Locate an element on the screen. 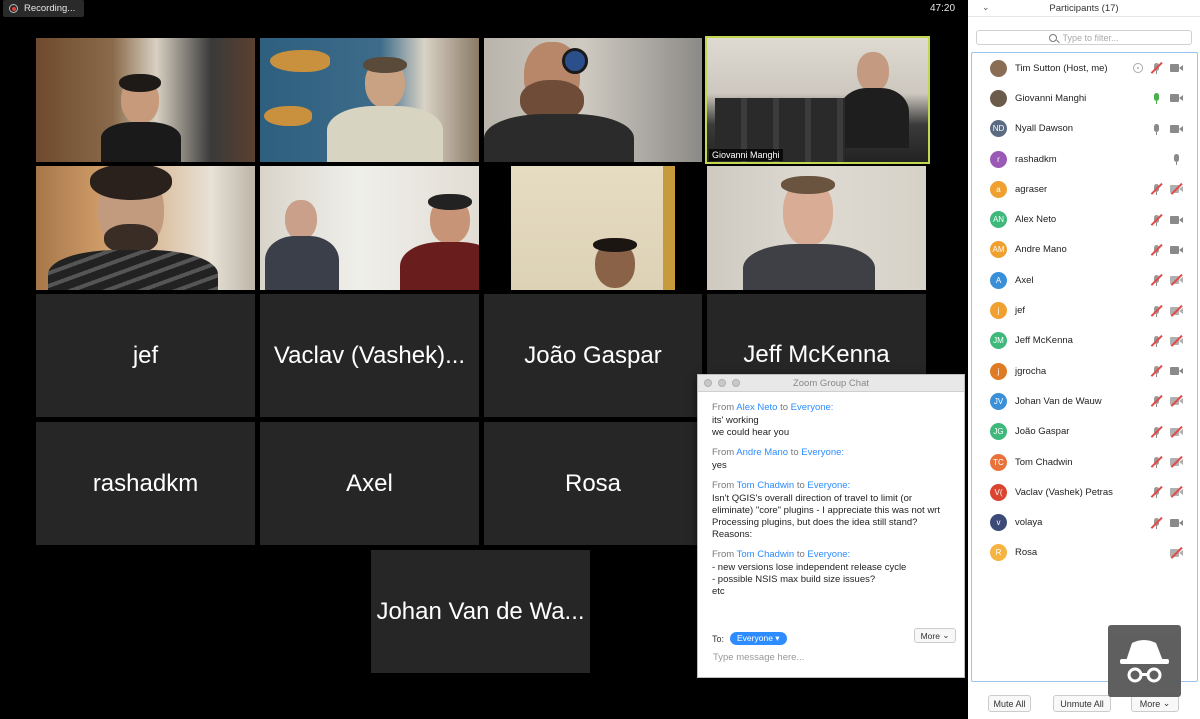  mute-all-button: Mute All is located at coordinates (1009, 703).